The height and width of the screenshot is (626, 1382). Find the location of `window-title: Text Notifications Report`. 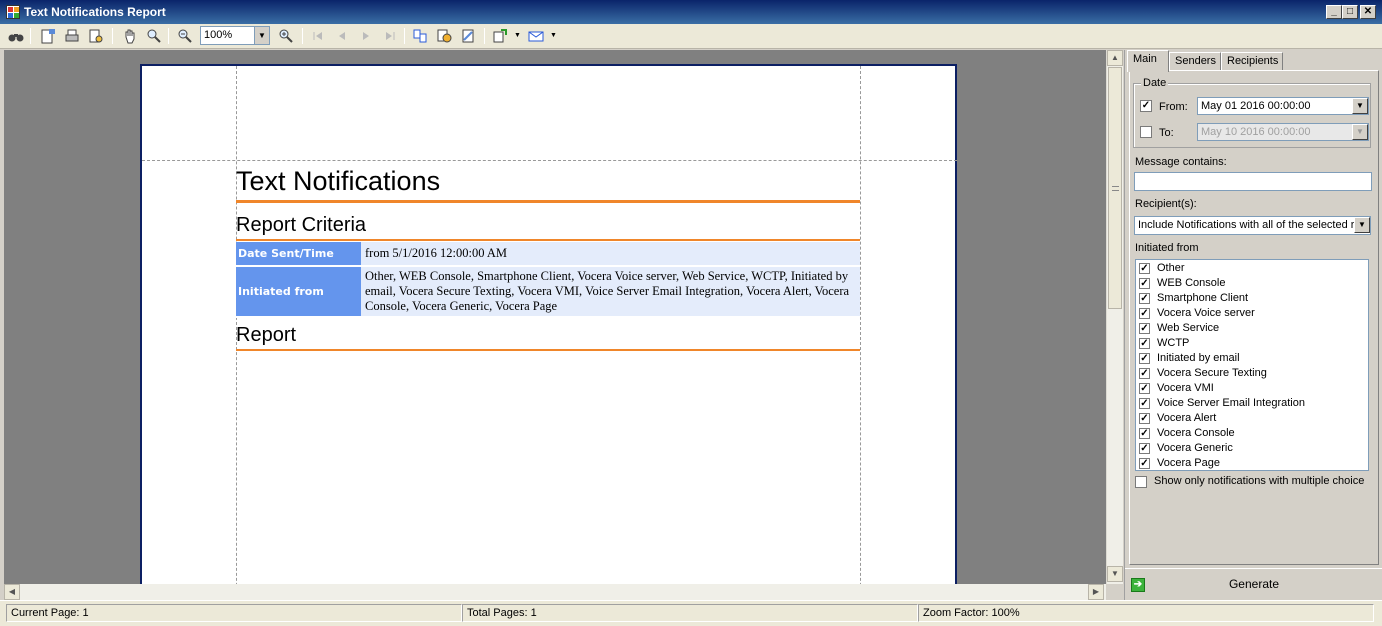

window-title: Text Notifications Report is located at coordinates (95, 12).